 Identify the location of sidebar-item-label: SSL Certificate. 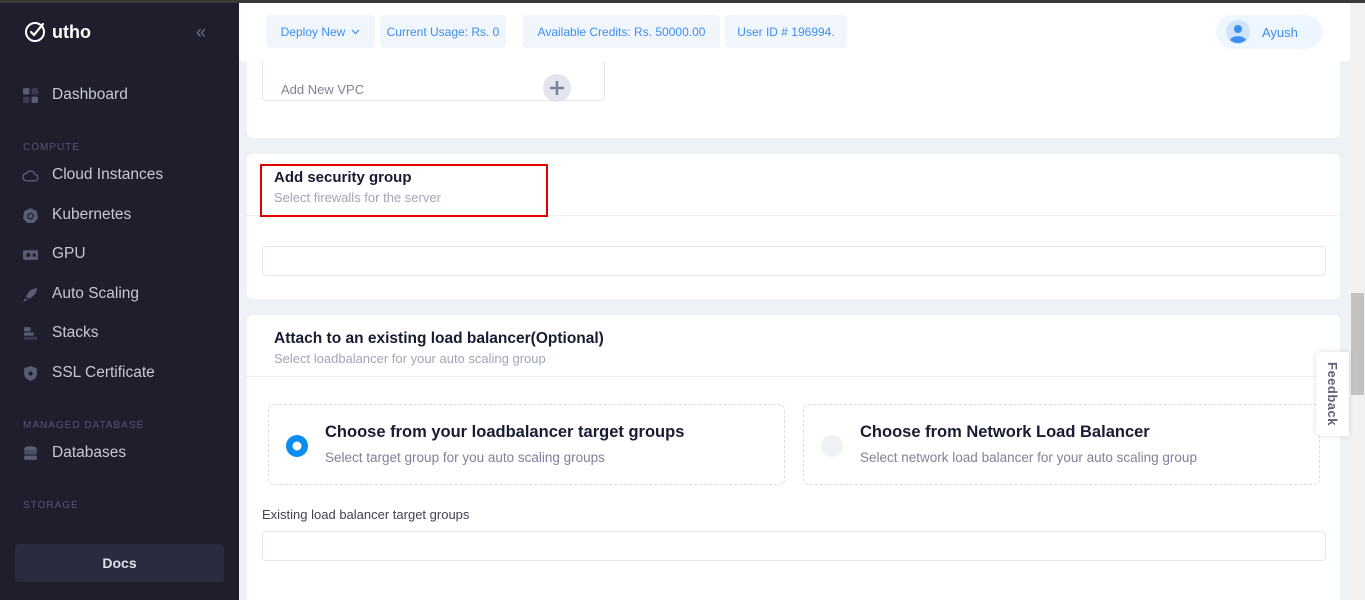
(103, 372).